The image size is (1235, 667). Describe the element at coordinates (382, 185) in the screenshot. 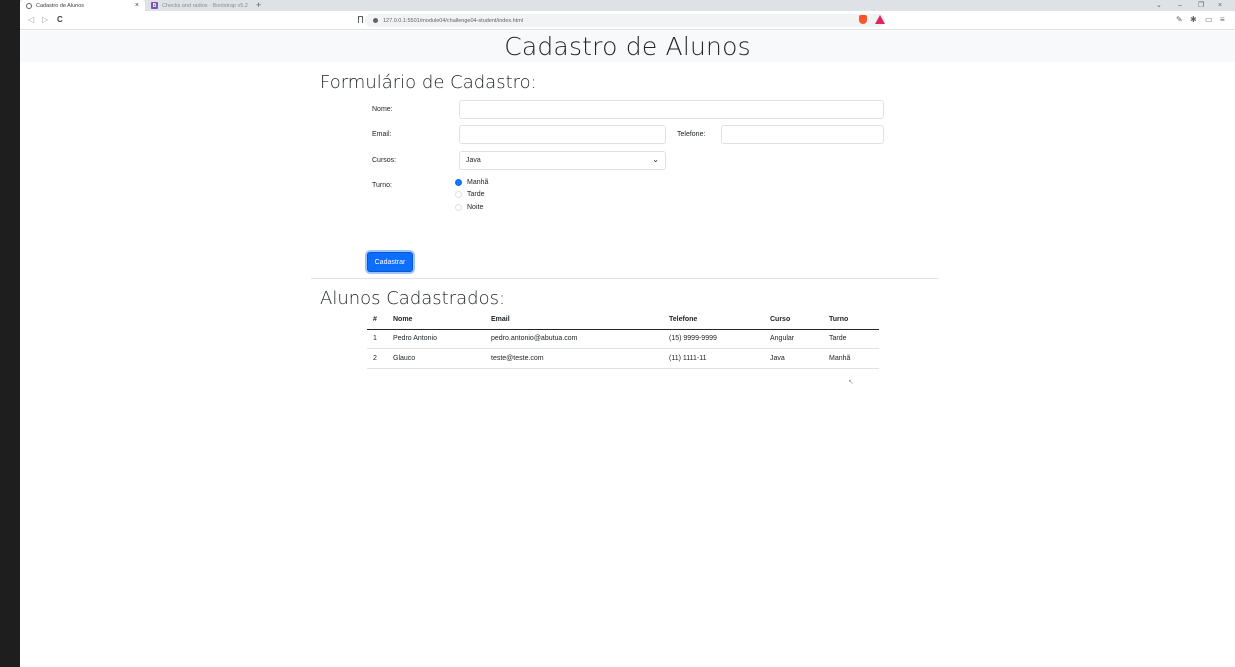

I see `turno-label: Turno:` at that location.